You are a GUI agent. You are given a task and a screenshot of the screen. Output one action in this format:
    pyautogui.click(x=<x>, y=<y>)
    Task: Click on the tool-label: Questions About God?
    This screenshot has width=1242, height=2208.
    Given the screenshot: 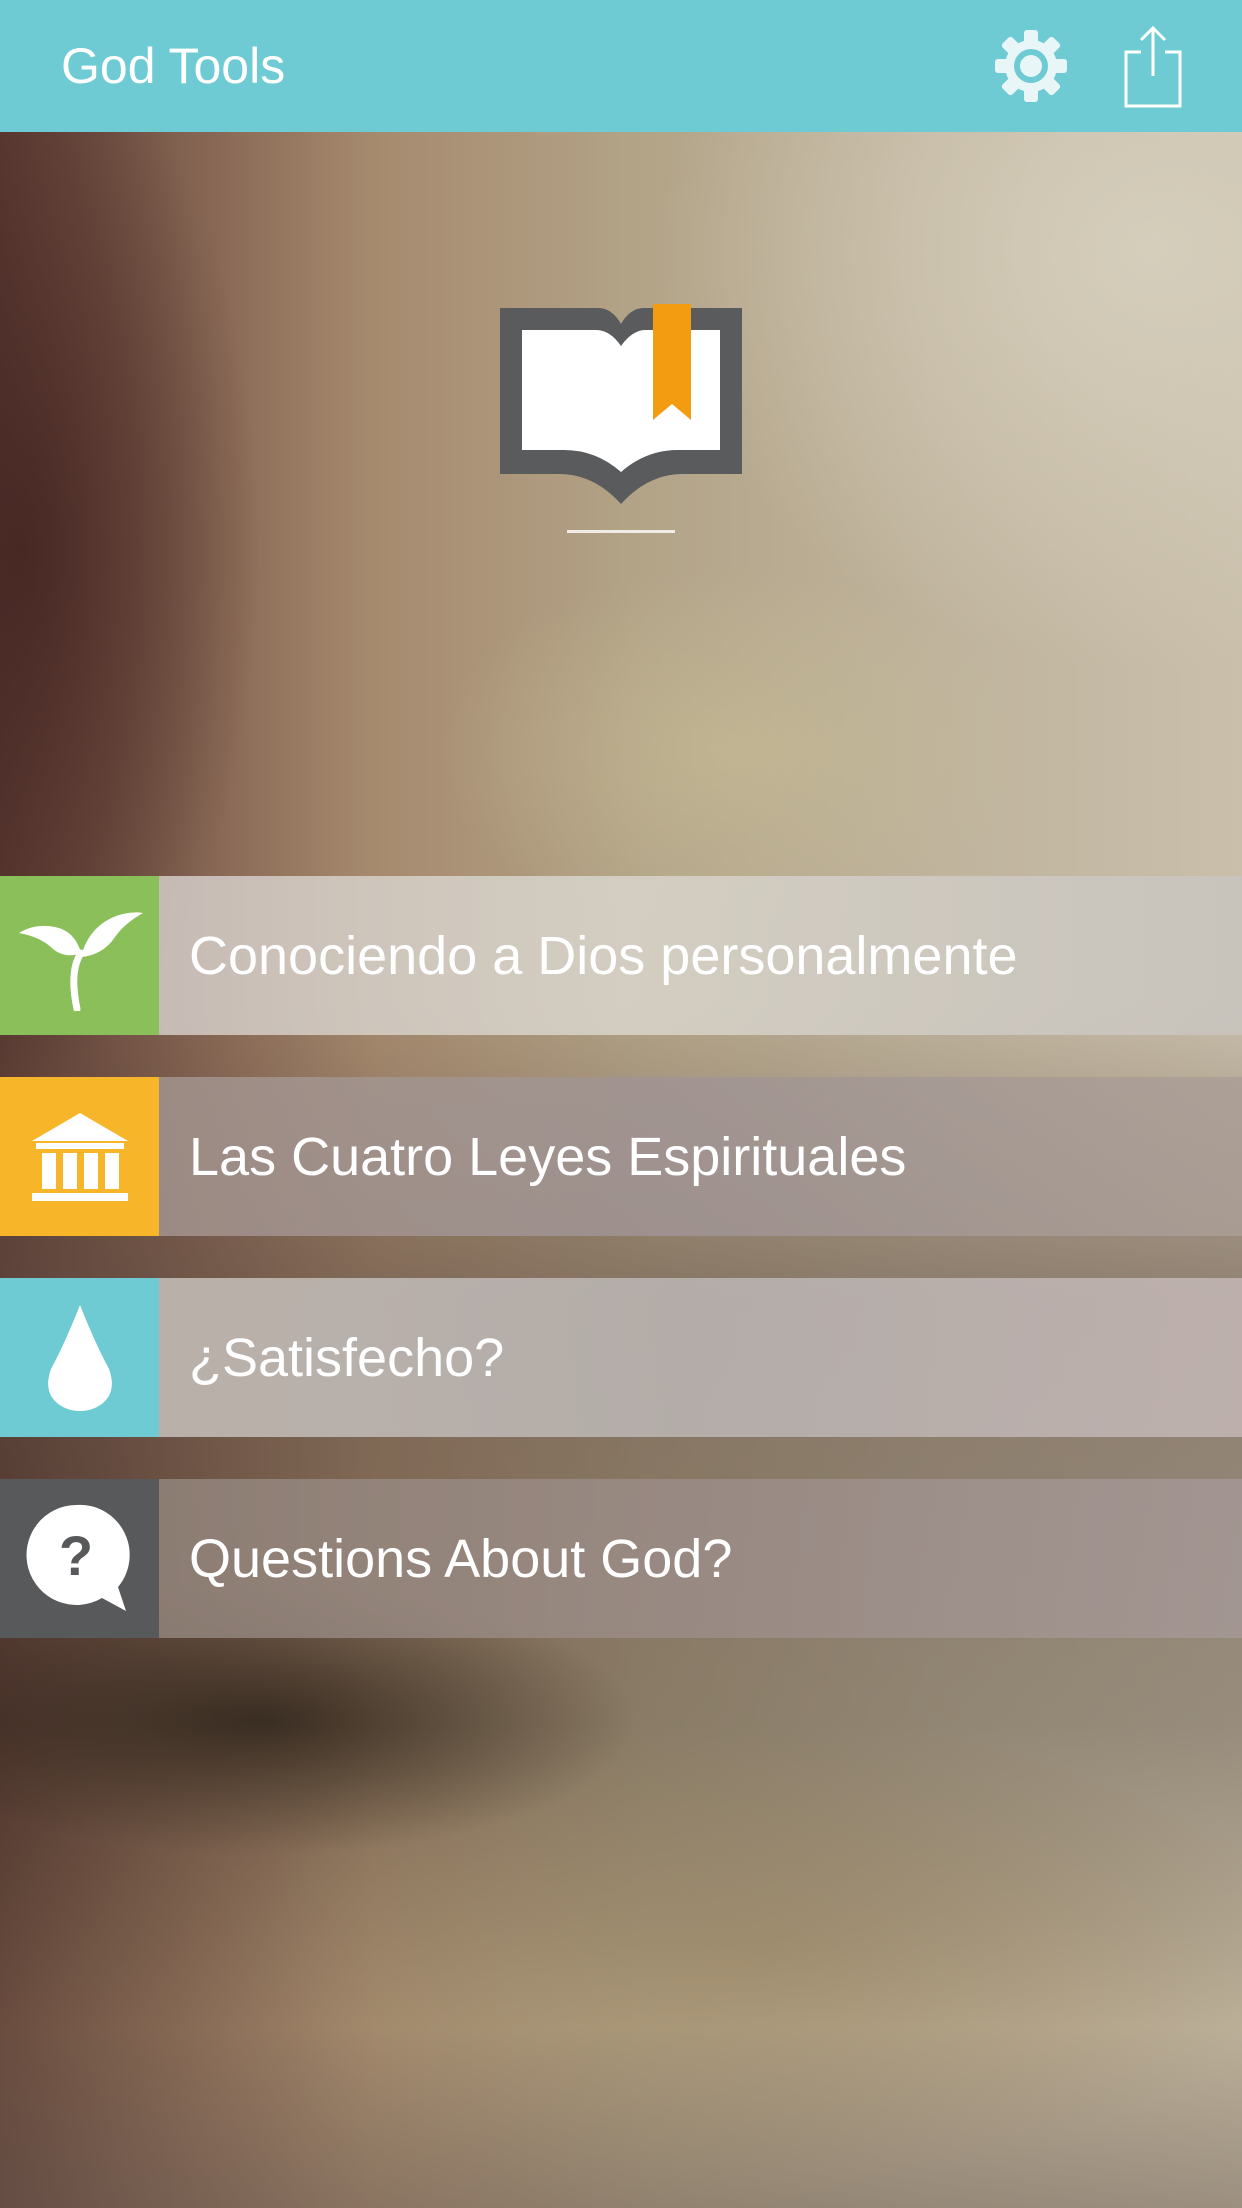 What is the action you would take?
    pyautogui.click(x=461, y=1558)
    